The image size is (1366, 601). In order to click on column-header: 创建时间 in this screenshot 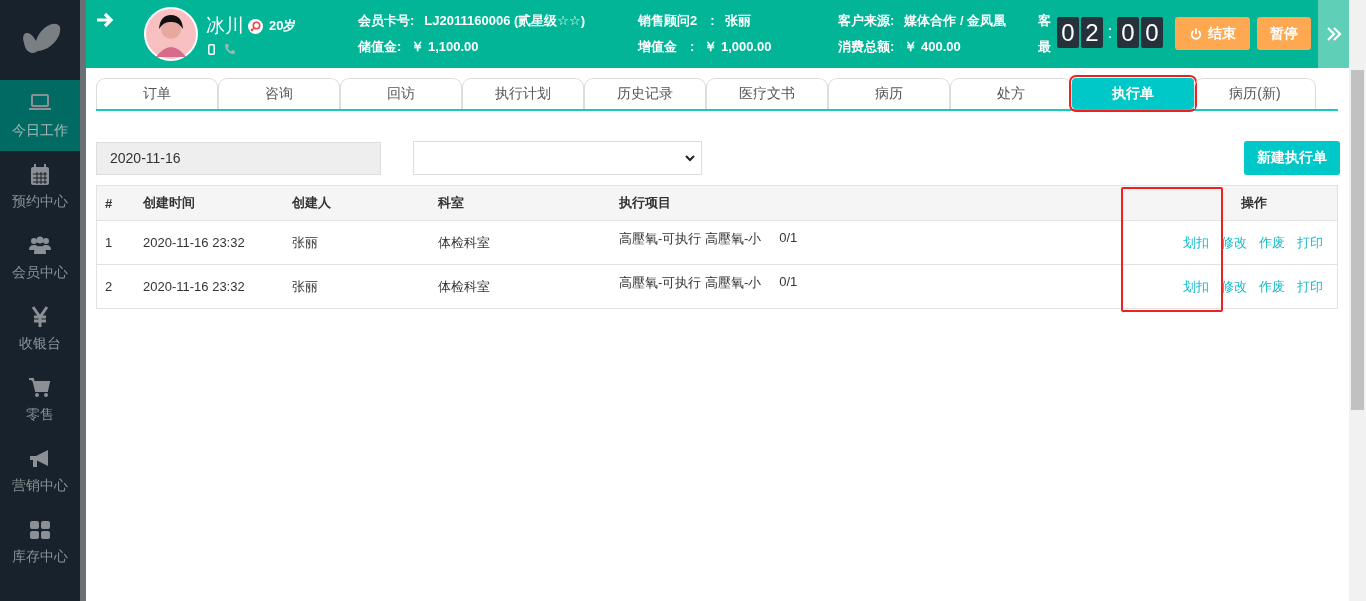, I will do `click(209, 203)`.